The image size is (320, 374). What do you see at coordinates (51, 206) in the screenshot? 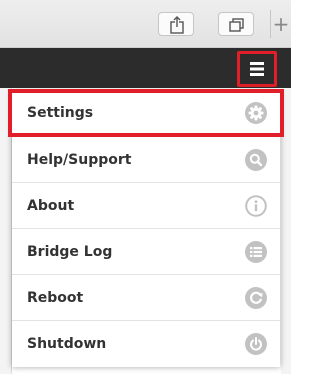
I see `menu-item-label: About` at bounding box center [51, 206].